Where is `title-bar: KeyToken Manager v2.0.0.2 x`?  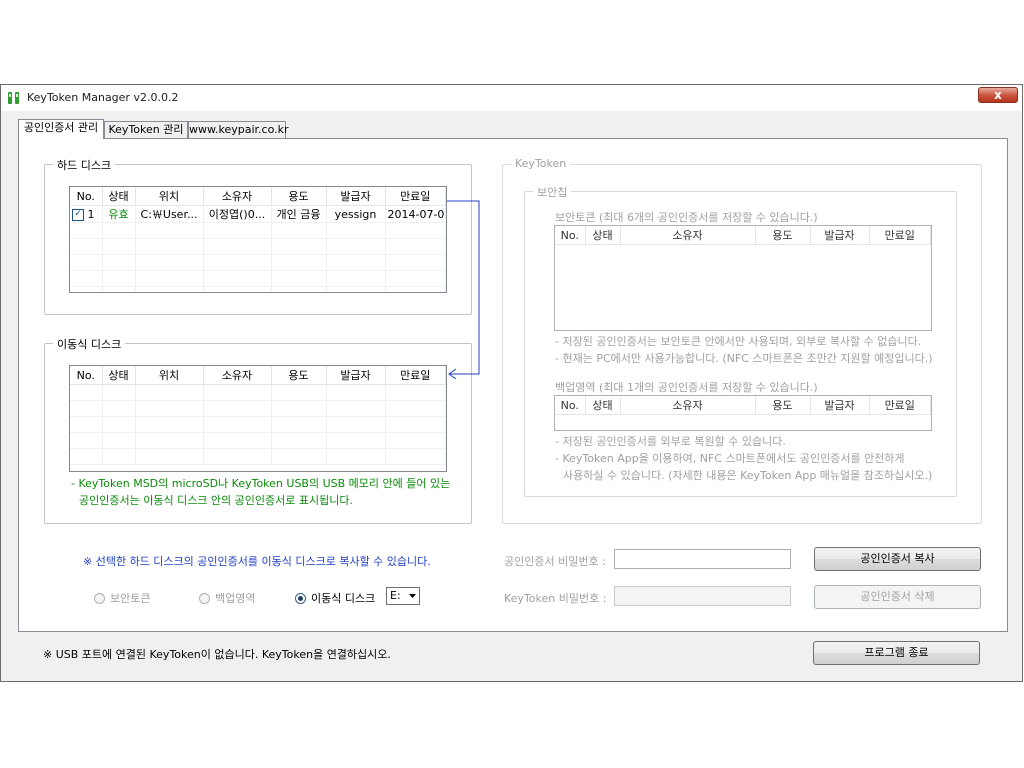
title-bar: KeyToken Manager v2.0.0.2 x is located at coordinates (511, 98).